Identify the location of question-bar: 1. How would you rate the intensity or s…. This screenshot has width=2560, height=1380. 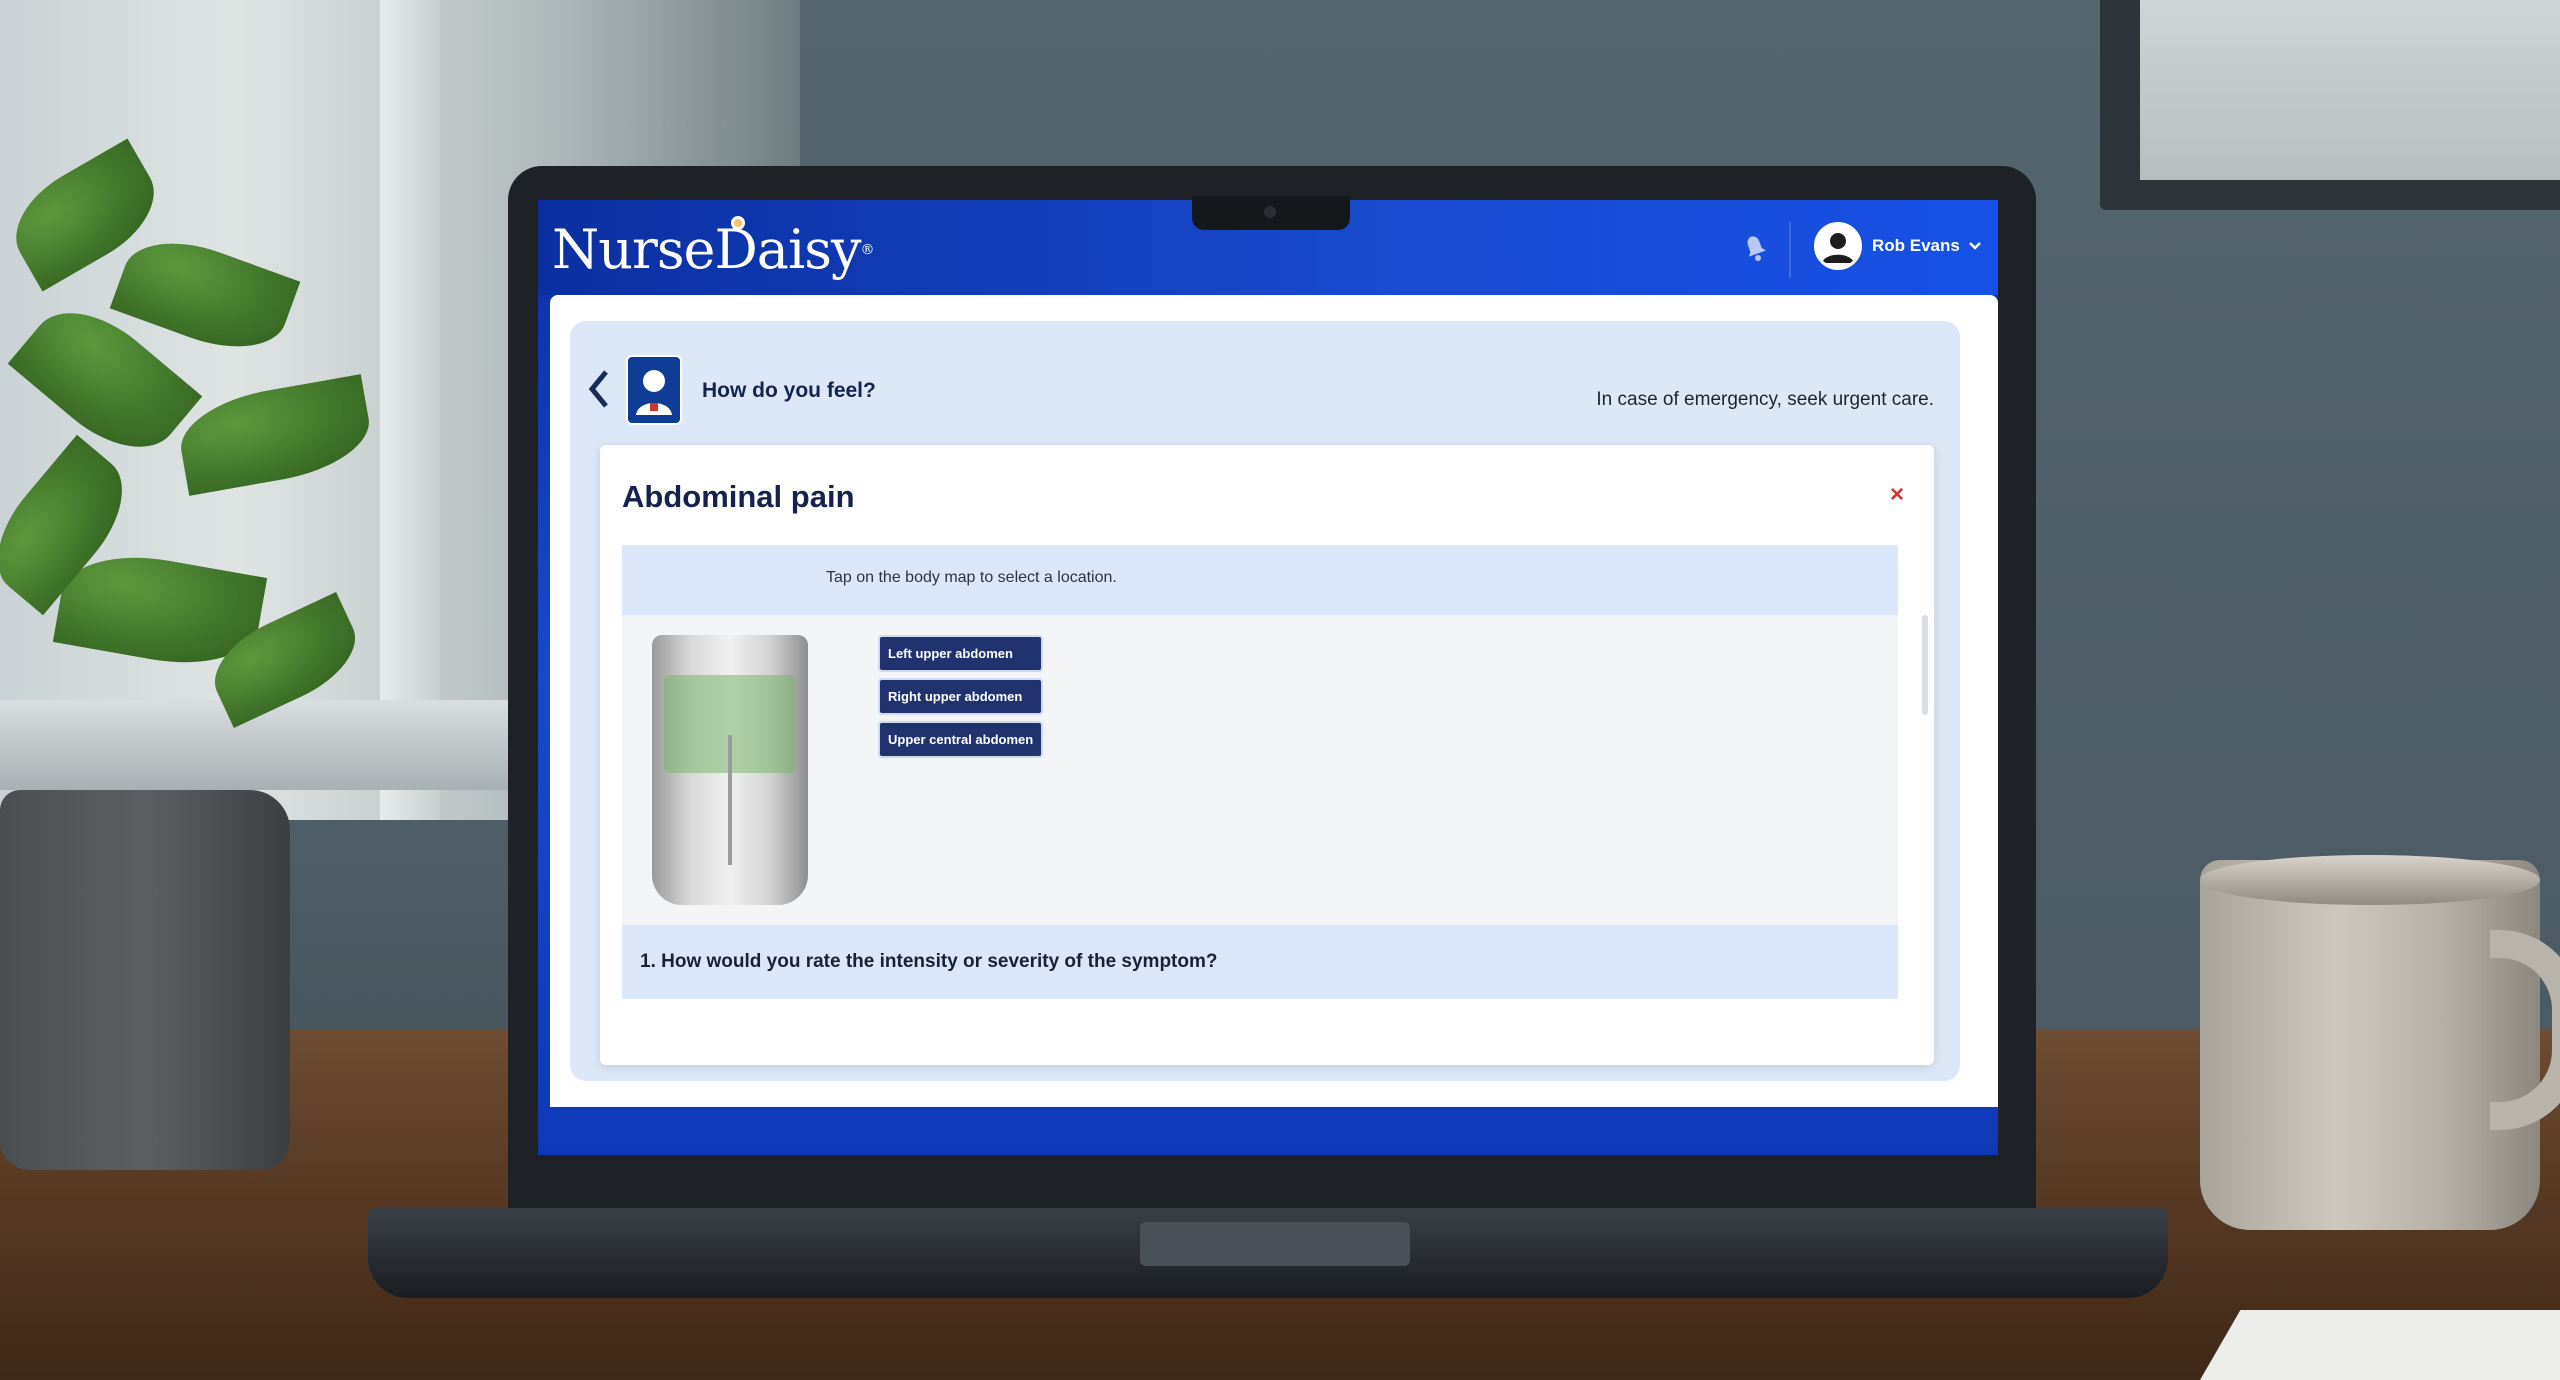
(1260, 962).